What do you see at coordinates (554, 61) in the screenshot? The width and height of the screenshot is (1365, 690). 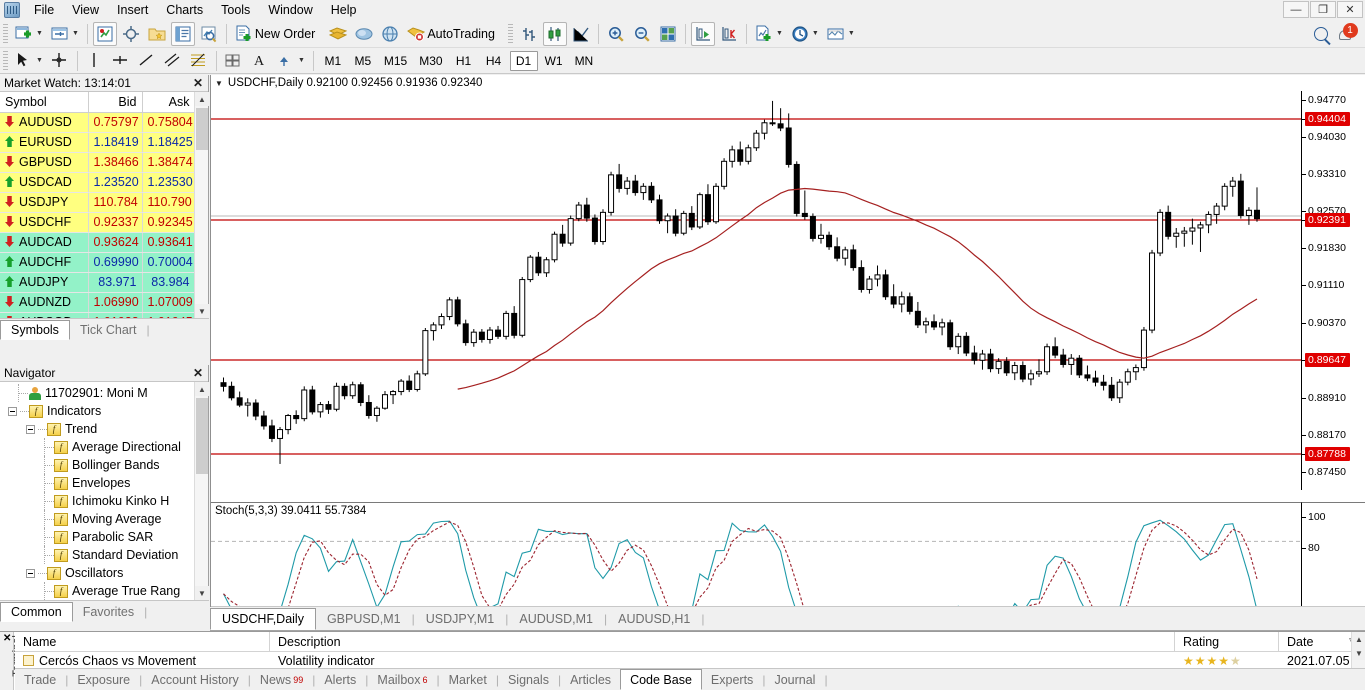 I see `timeframe-w1: W1` at bounding box center [554, 61].